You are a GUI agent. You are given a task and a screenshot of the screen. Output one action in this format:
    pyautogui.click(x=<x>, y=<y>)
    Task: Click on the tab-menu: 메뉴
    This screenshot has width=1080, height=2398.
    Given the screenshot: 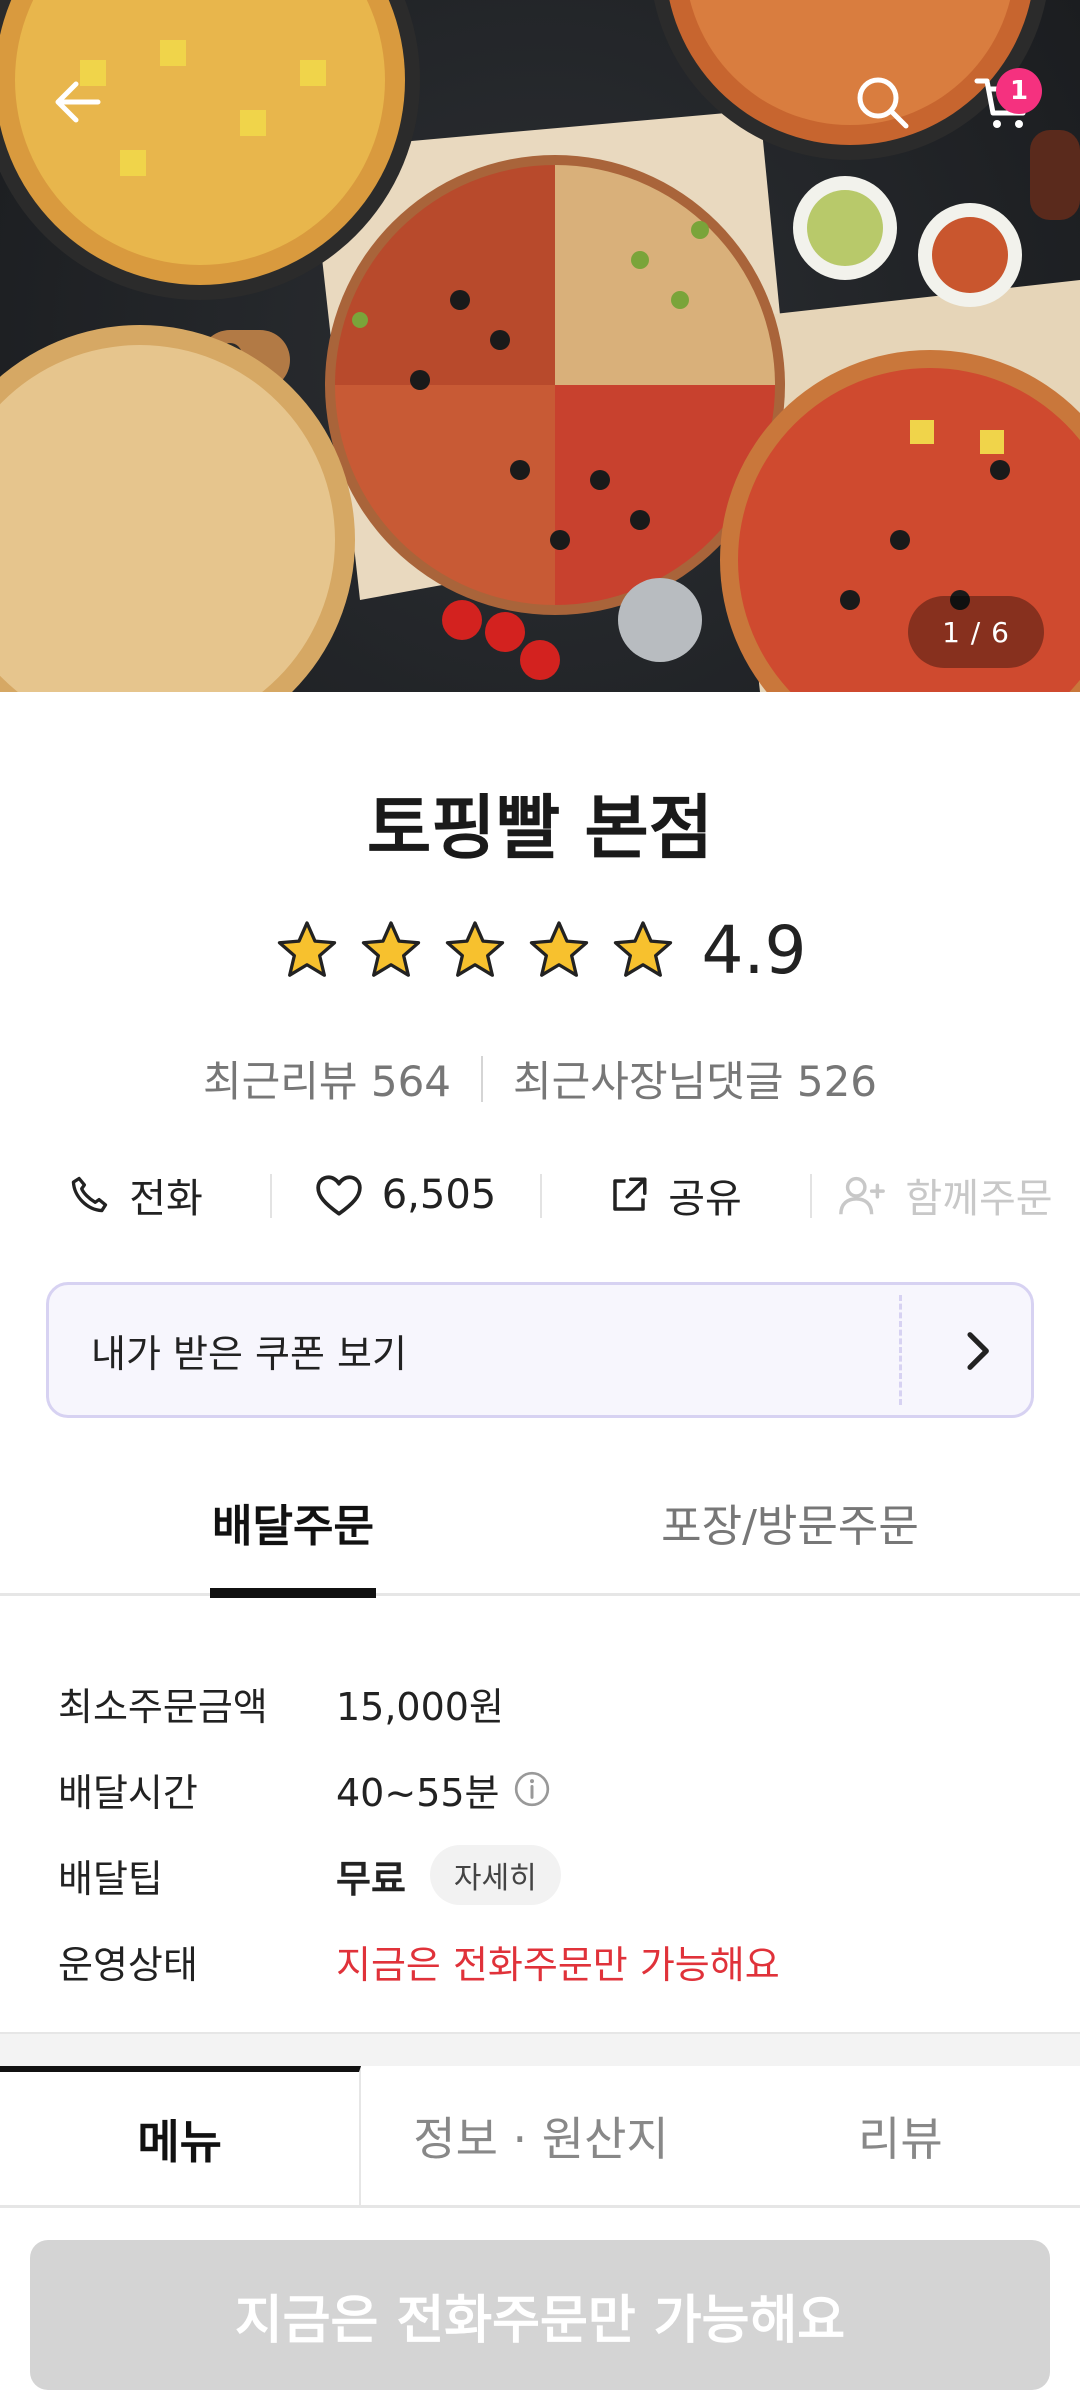 What is the action you would take?
    pyautogui.click(x=181, y=2135)
    